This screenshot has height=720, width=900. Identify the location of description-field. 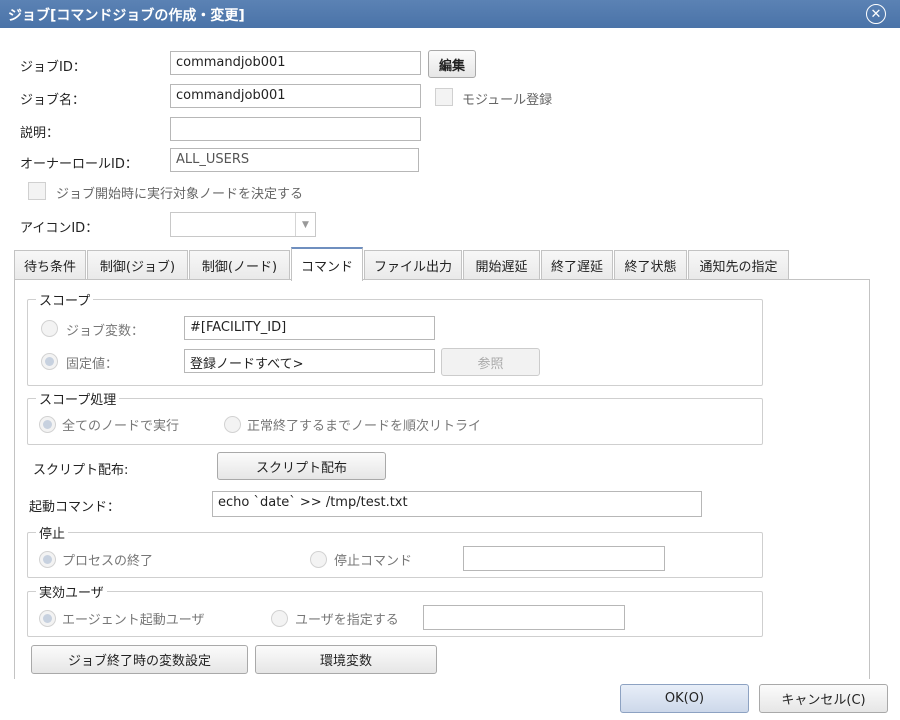
(295, 129).